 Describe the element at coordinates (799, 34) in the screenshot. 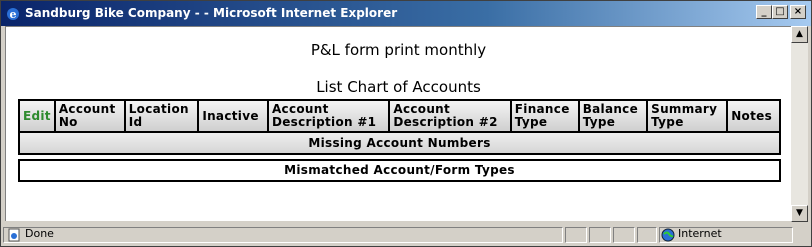

I see `scroll-up-icon: ▲` at that location.